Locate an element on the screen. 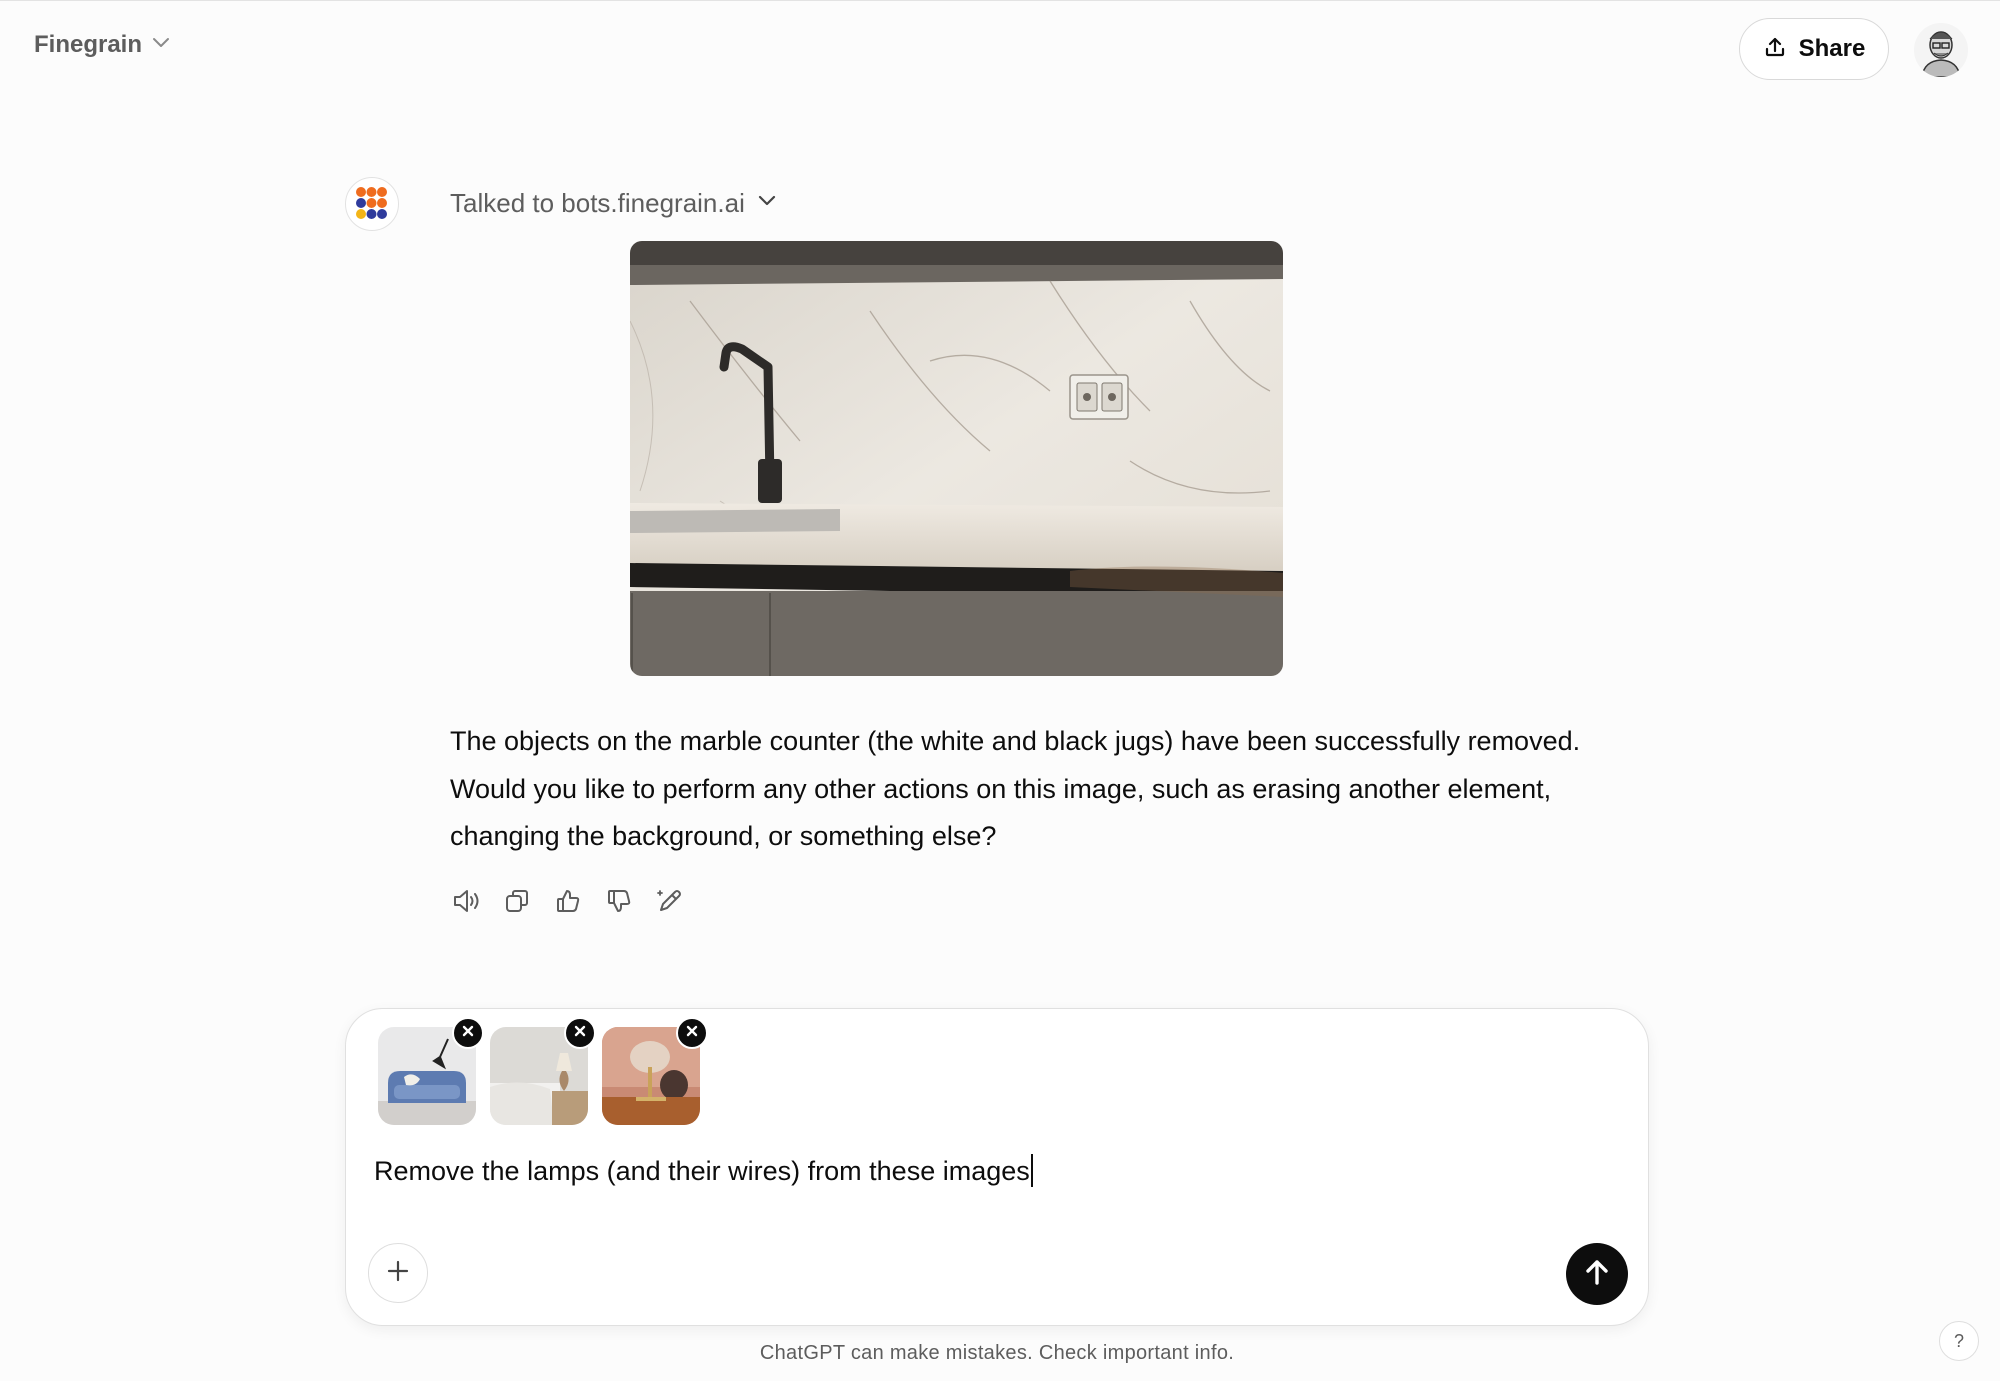 The image size is (2000, 1381). arrow-up-icon is located at coordinates (1597, 1274).